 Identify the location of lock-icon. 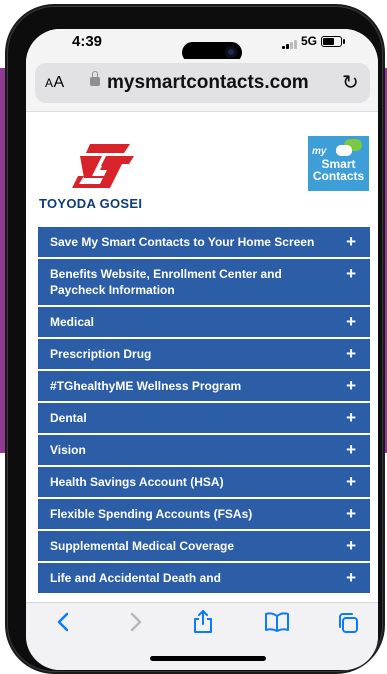
(95, 78).